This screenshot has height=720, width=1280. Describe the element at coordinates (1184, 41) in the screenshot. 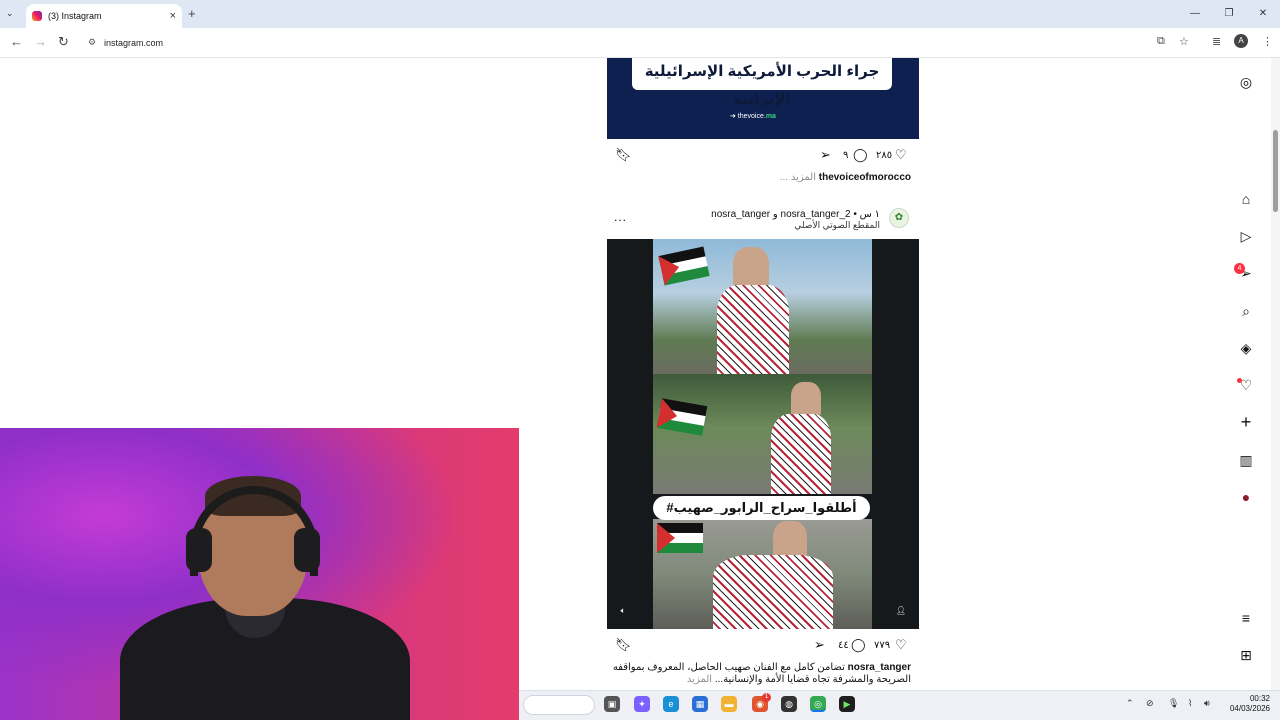

I see `bookmark-star-icon: ☆` at that location.